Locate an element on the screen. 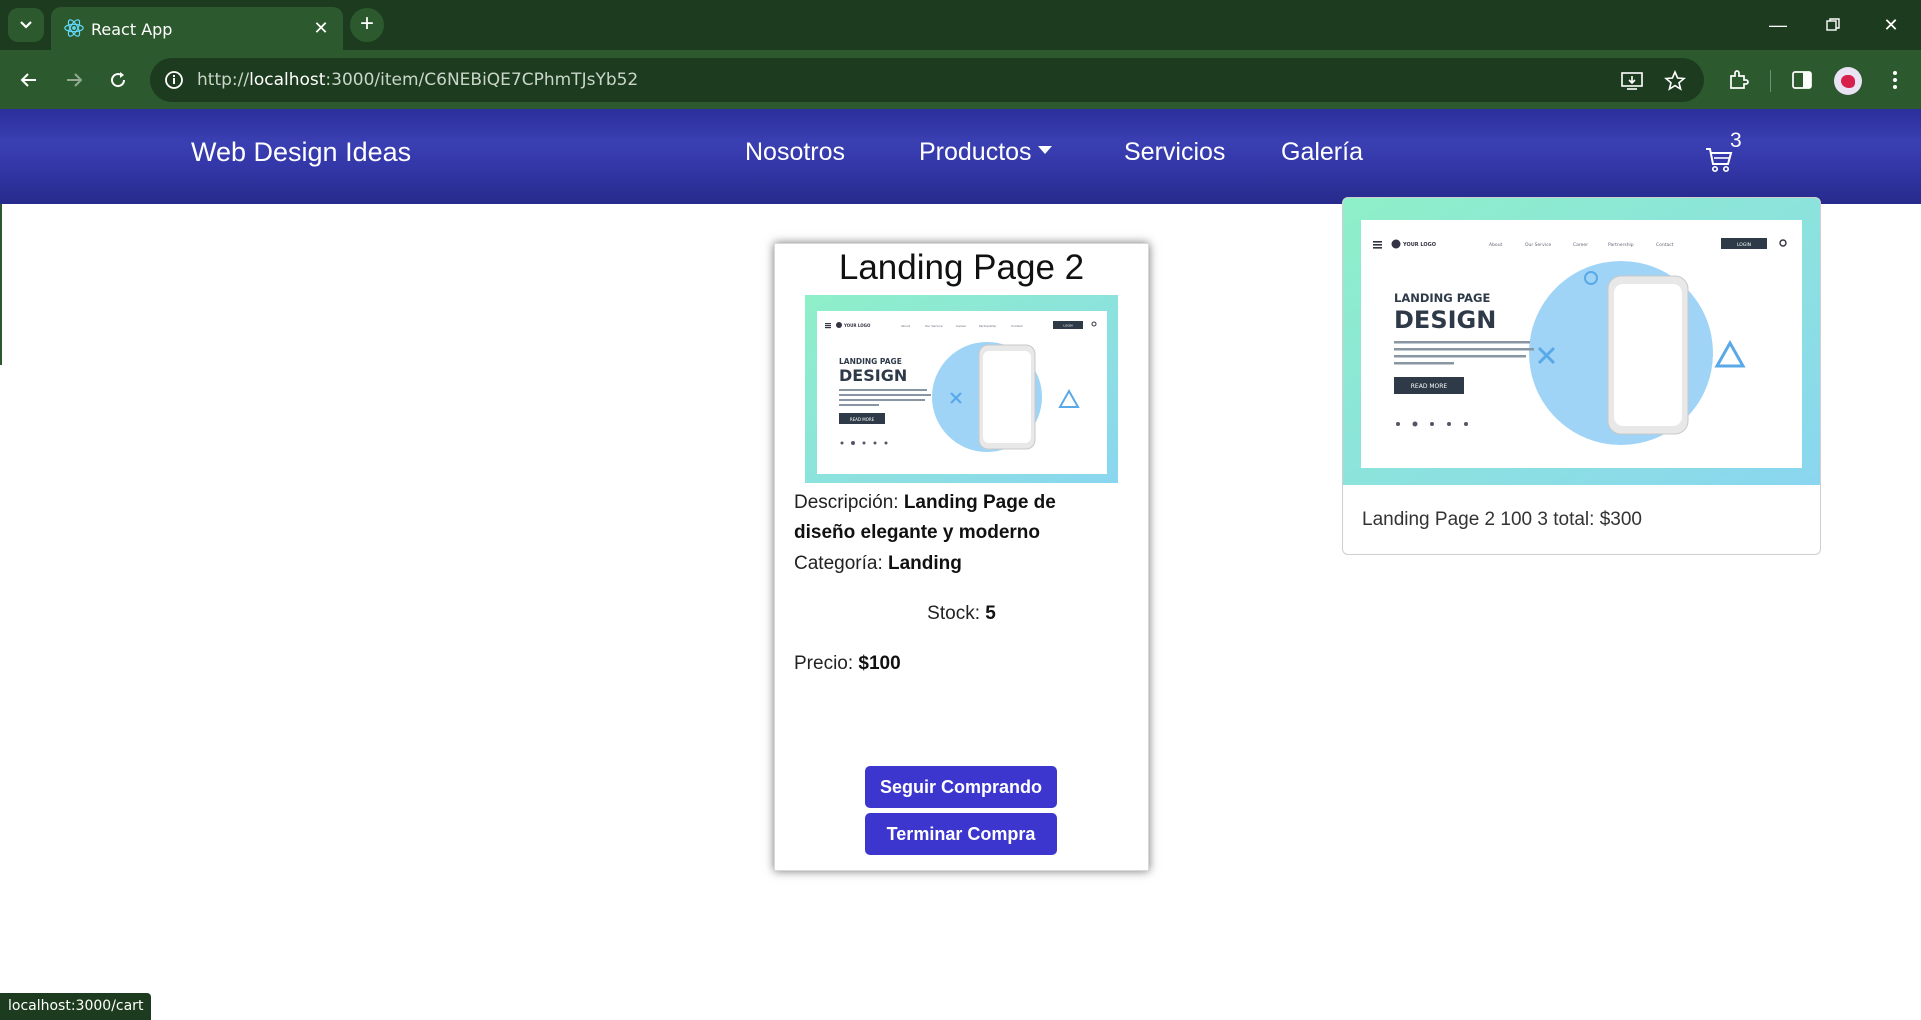 Image resolution: width=1921 pixels, height=1020 pixels. react-logo-icon is located at coordinates (74, 28).